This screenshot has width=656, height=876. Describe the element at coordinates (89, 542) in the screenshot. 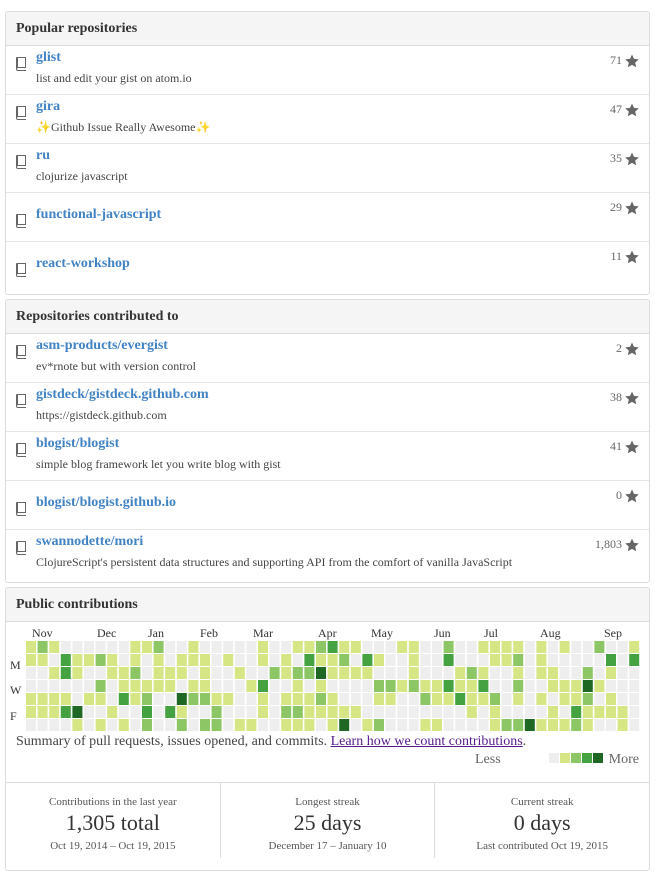

I see `repo-name-link: swannodette/mori` at that location.